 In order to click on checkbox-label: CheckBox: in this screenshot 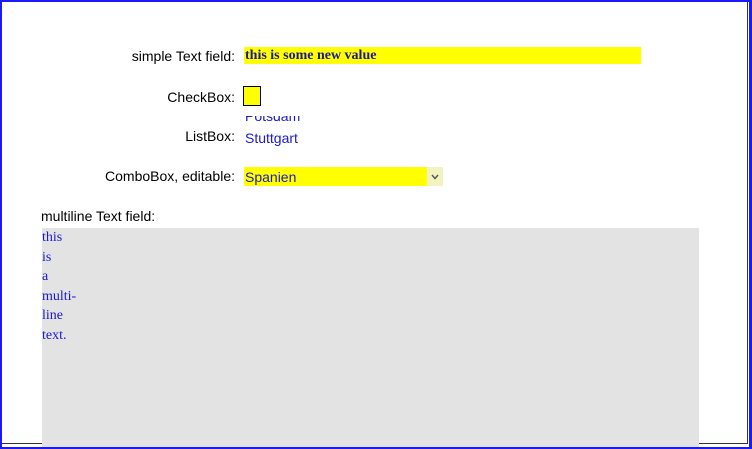, I will do `click(201, 97)`.